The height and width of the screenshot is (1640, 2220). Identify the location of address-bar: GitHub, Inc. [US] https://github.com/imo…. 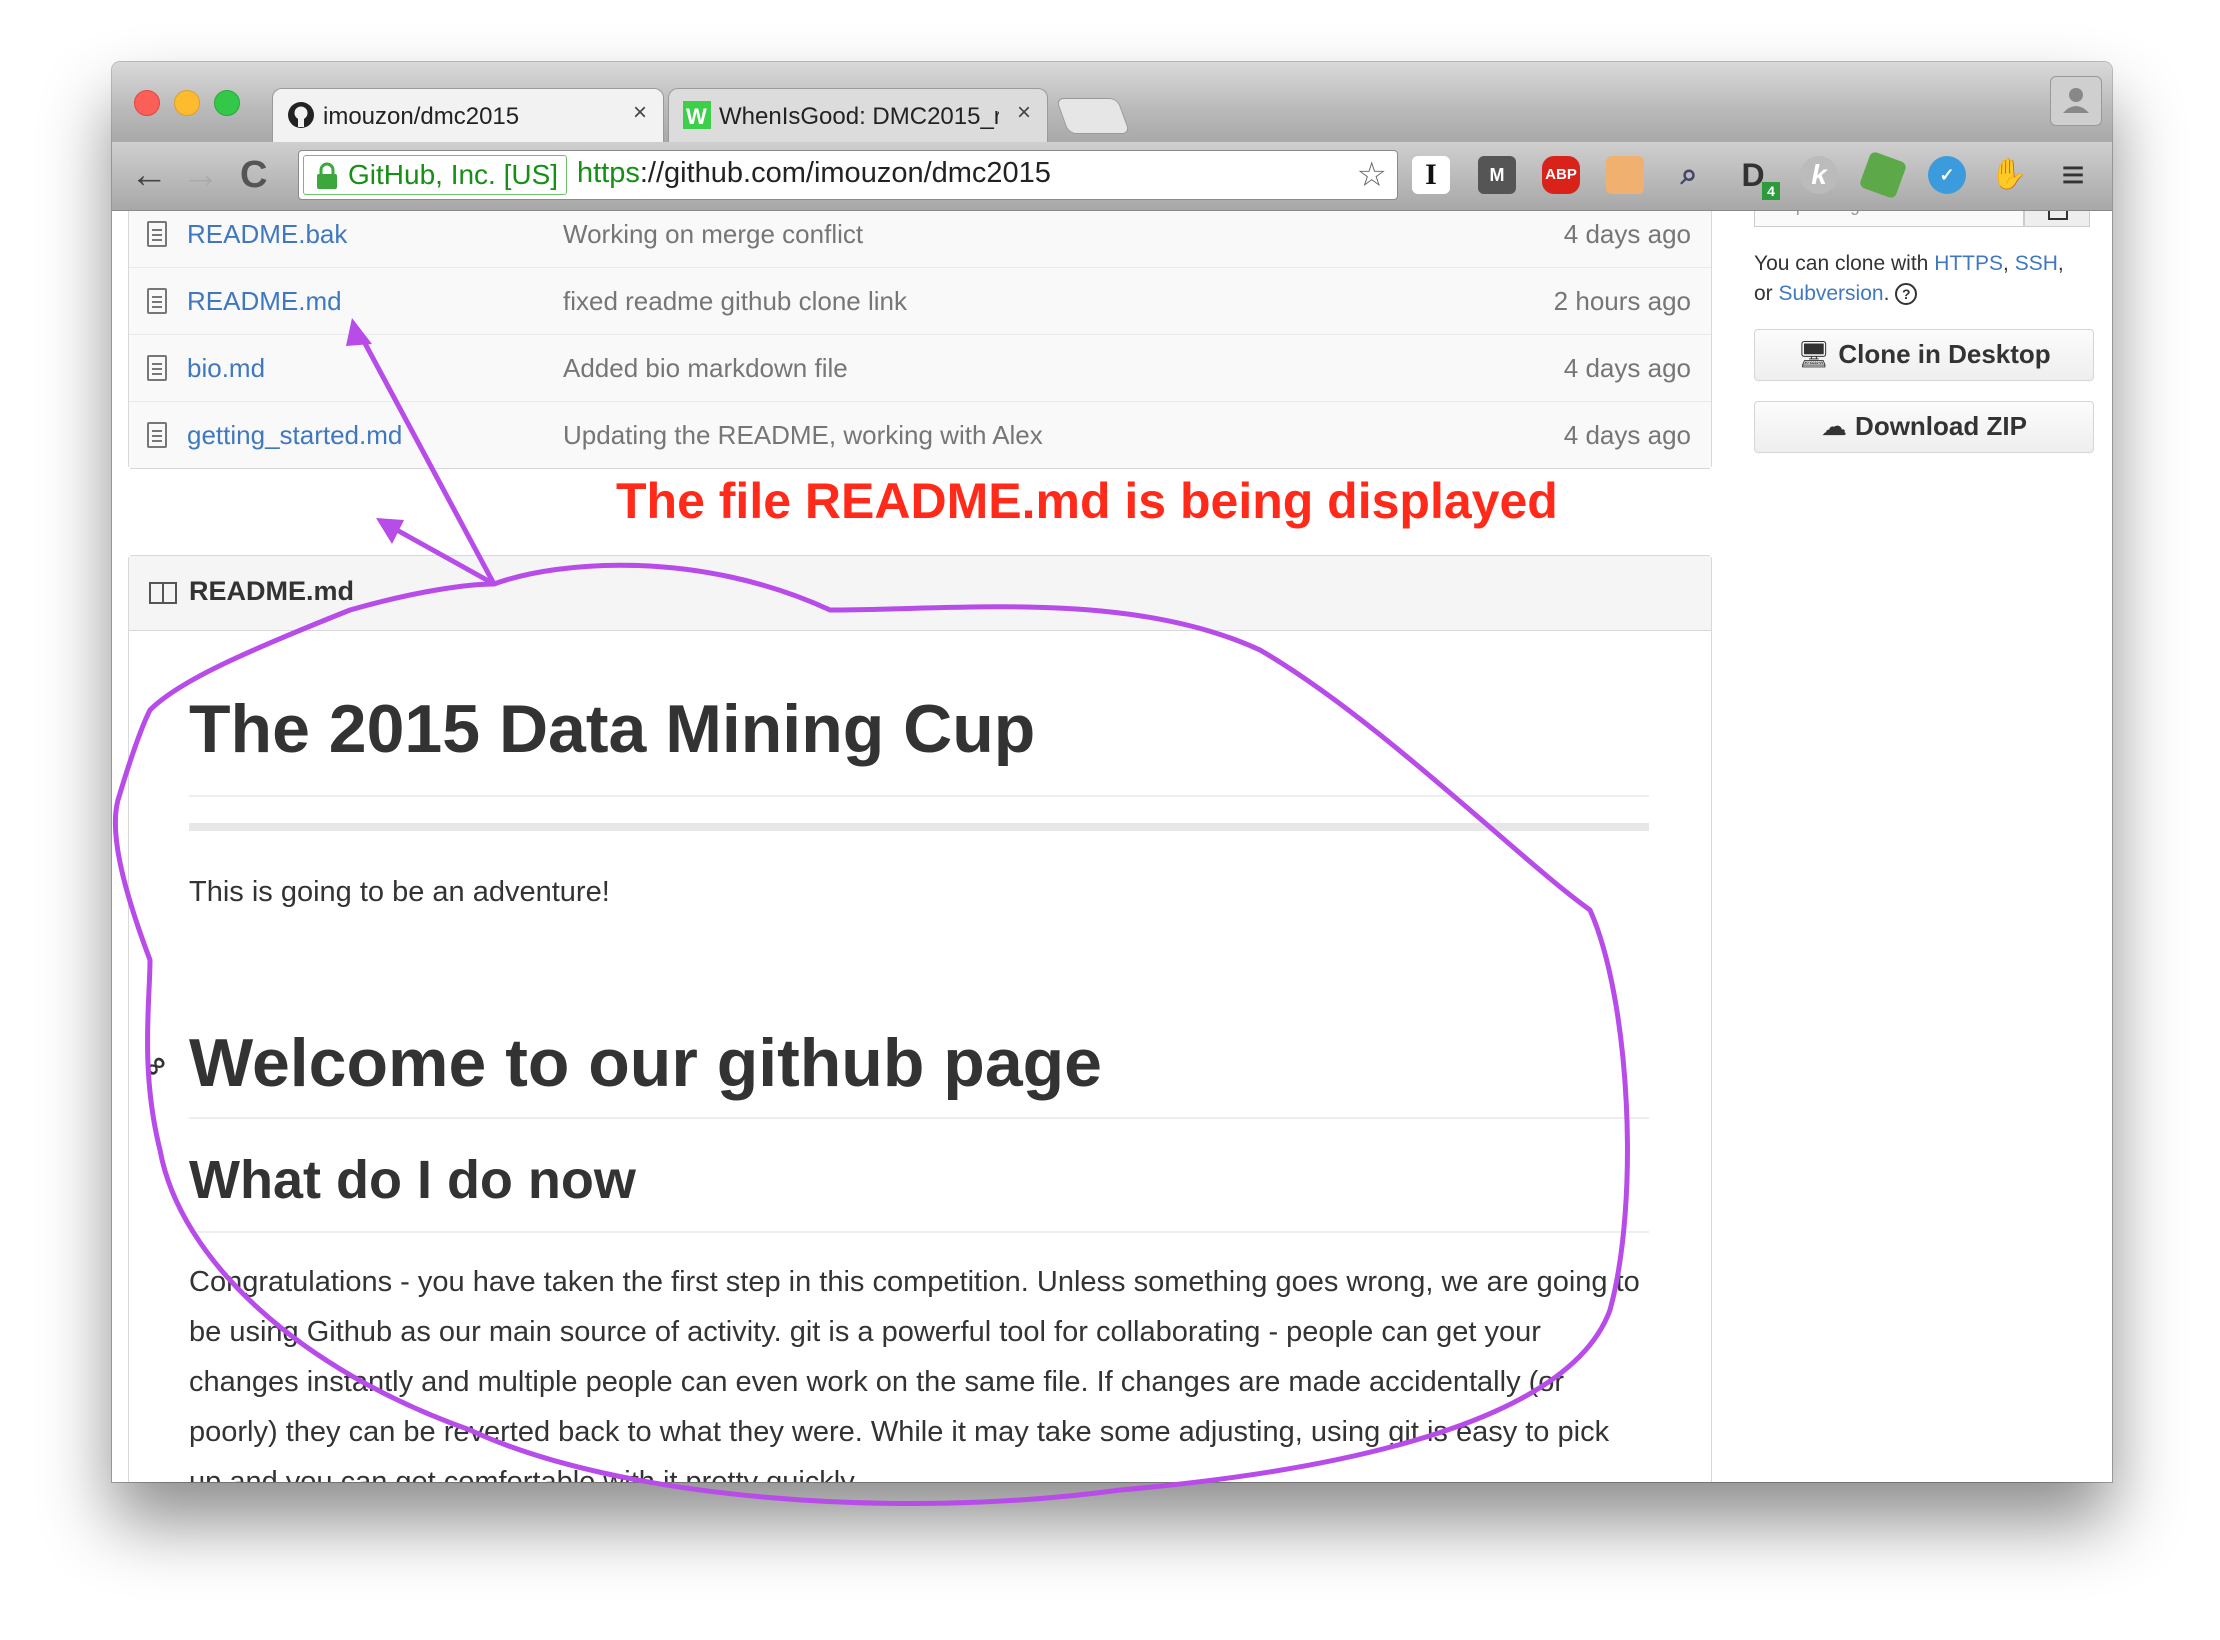
(848, 175).